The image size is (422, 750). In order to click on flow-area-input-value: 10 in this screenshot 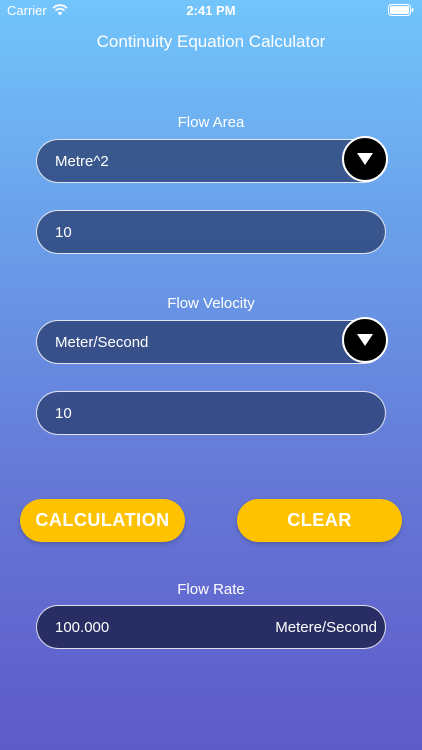, I will do `click(63, 232)`.